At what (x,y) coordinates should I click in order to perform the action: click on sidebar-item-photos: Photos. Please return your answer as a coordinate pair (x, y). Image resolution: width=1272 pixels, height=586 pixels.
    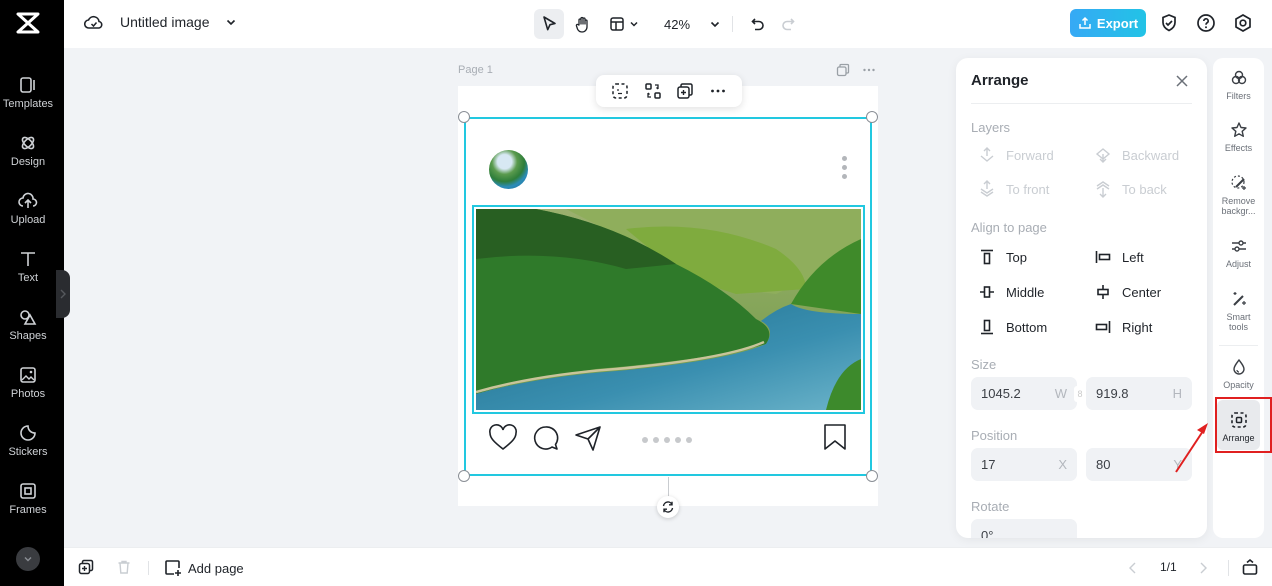
    Looking at the image, I should click on (28, 382).